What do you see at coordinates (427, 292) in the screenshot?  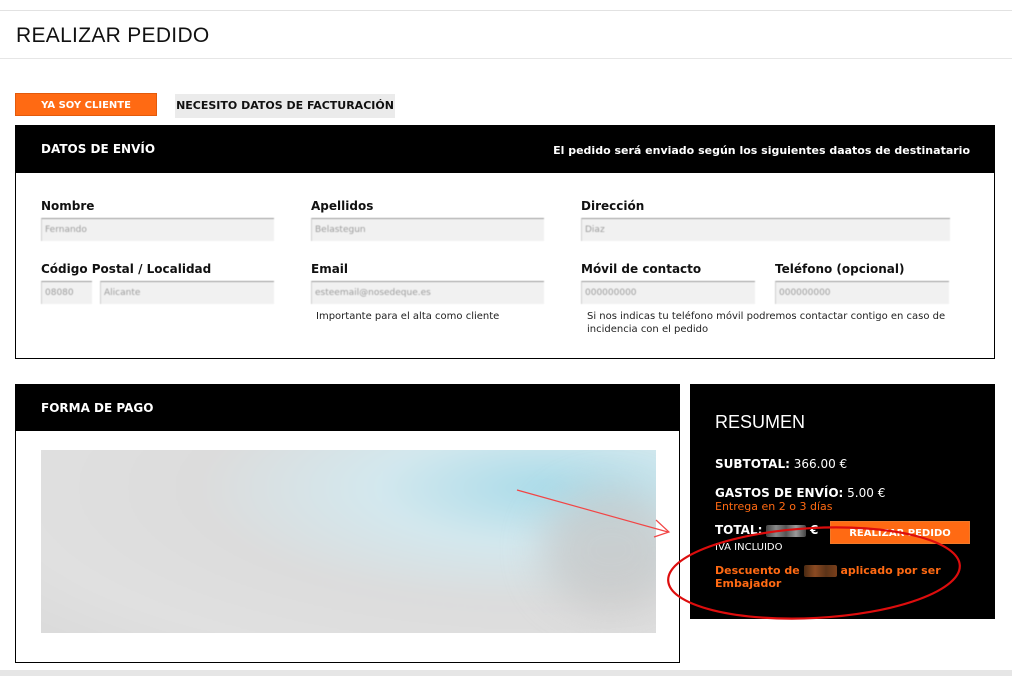 I see `email-input: esteemail@nosedeque.es` at bounding box center [427, 292].